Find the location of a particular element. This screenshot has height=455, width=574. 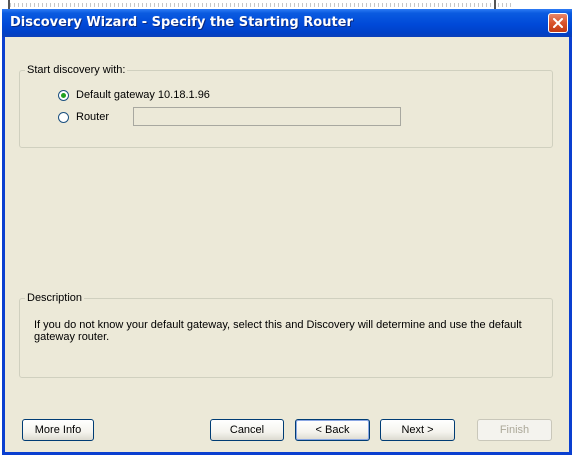

radio-router: Router is located at coordinates (83, 117).